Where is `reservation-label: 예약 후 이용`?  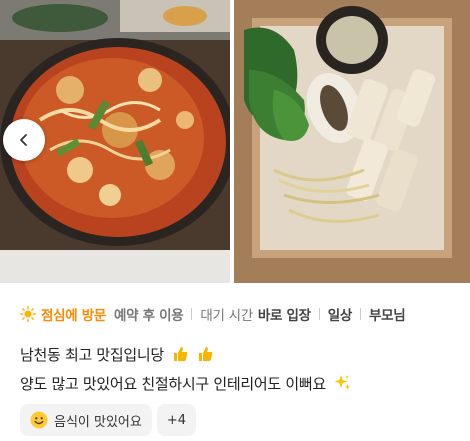
reservation-label: 예약 후 이용 is located at coordinates (149, 316).